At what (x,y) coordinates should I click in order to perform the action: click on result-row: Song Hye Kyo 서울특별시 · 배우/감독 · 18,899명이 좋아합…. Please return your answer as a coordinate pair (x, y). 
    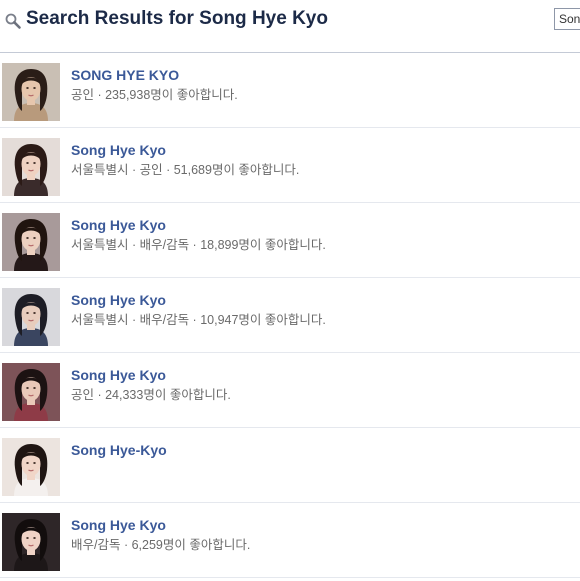
    Looking at the image, I should click on (290, 240).